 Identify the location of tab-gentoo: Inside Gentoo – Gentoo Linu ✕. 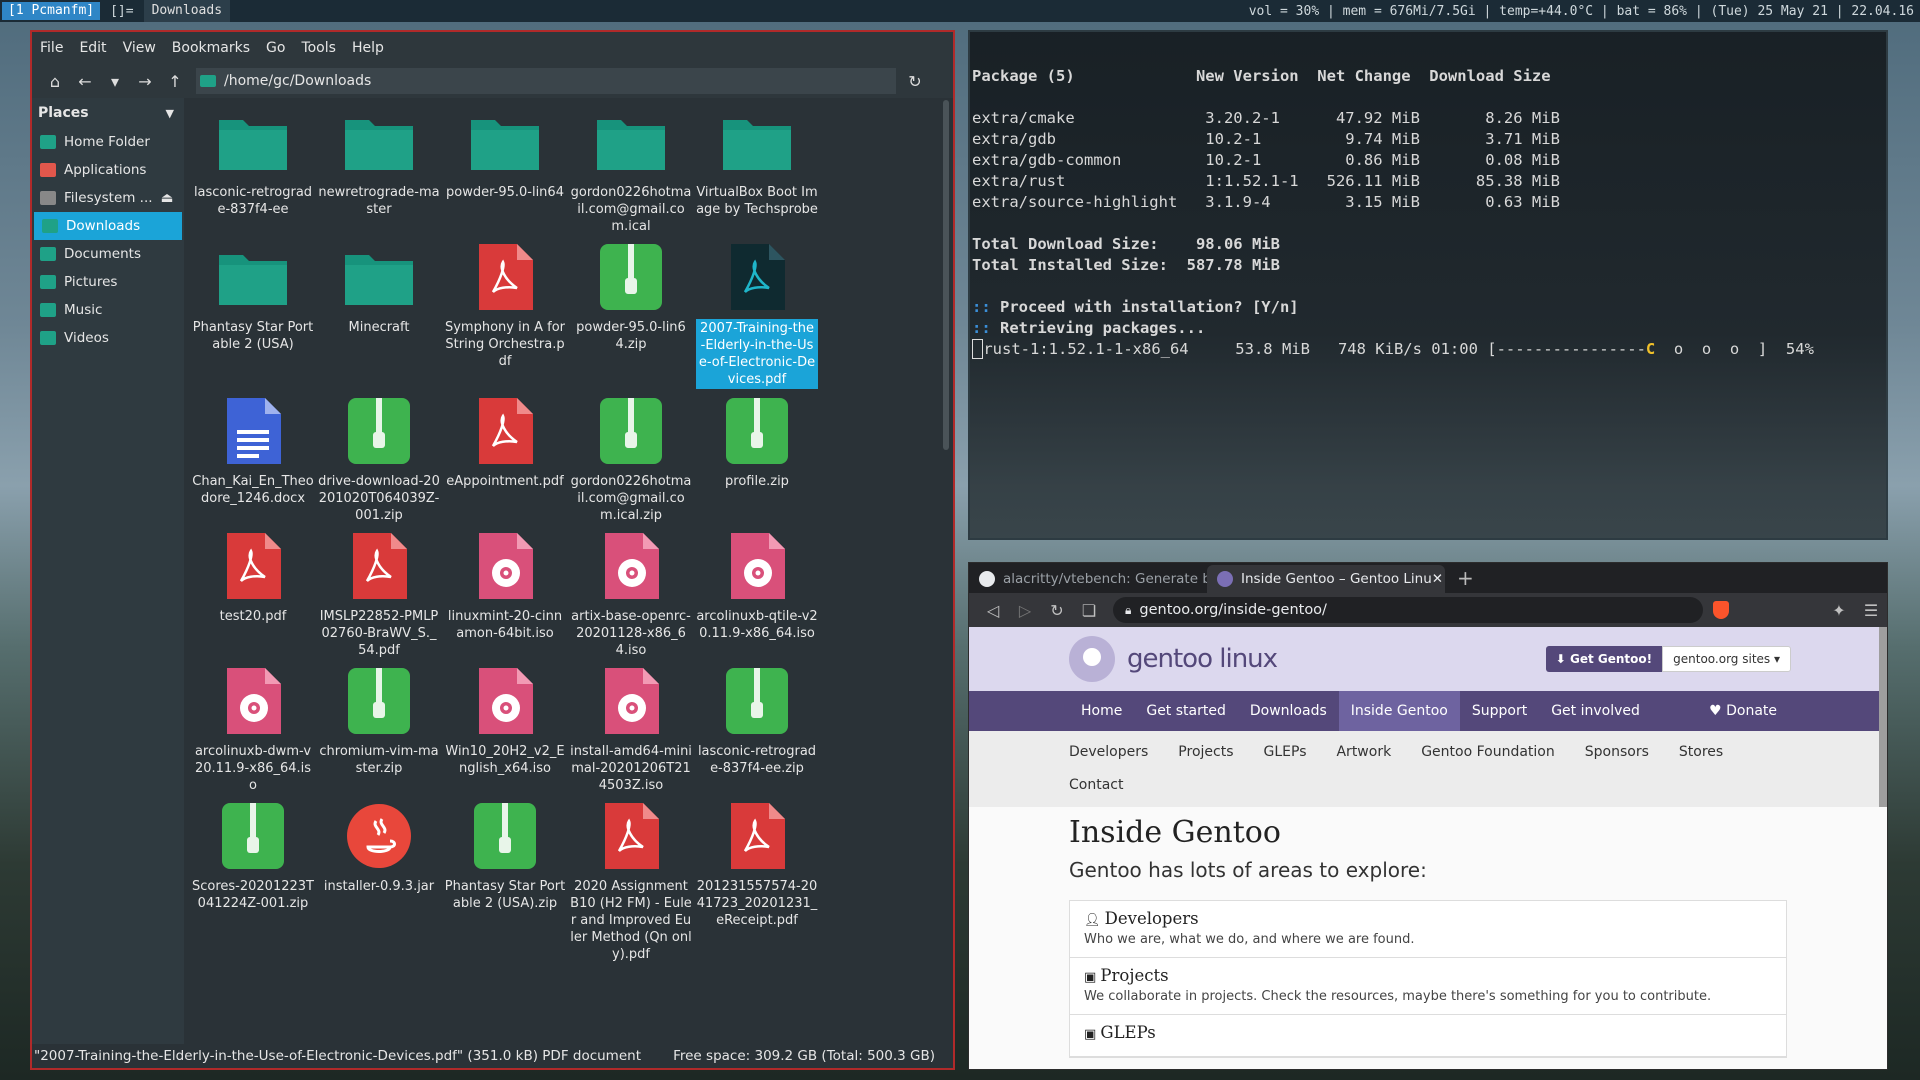
(1326, 579).